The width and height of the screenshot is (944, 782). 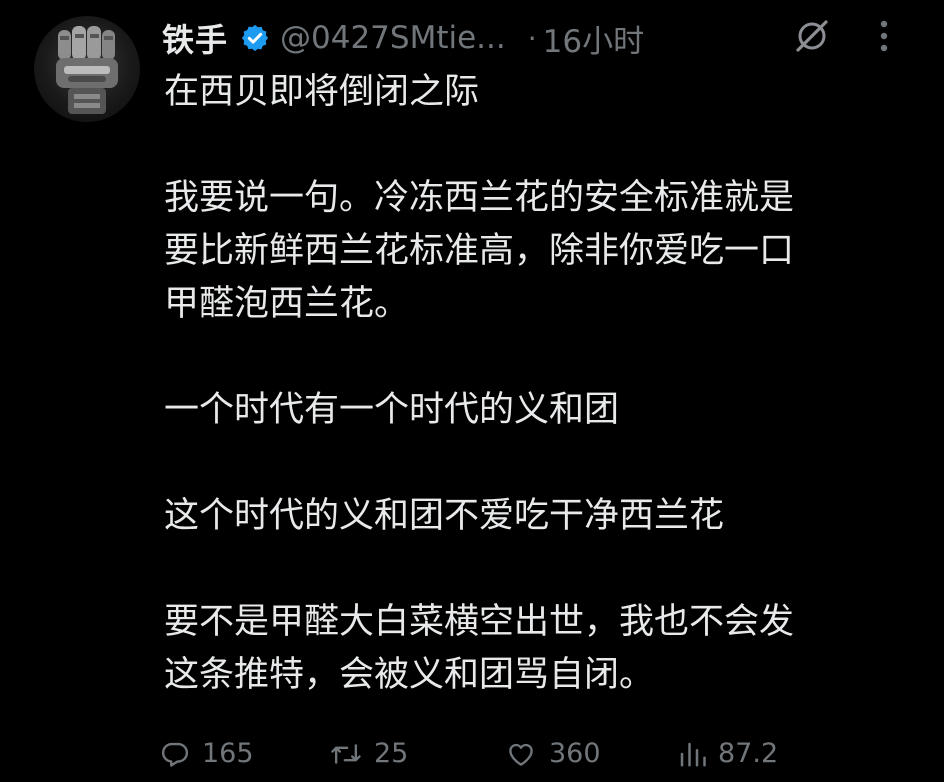 I want to click on like-button: 360, so click(x=553, y=753).